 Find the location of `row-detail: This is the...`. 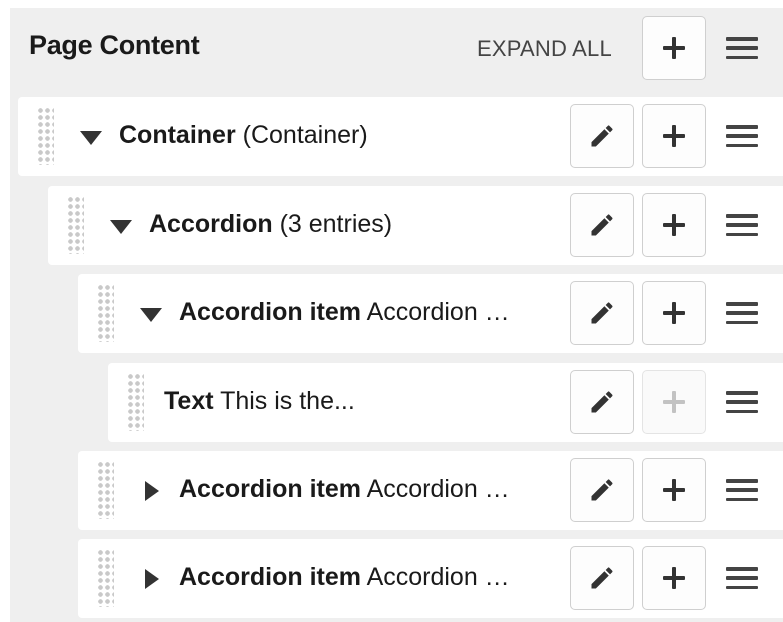

row-detail: This is the... is located at coordinates (287, 401).